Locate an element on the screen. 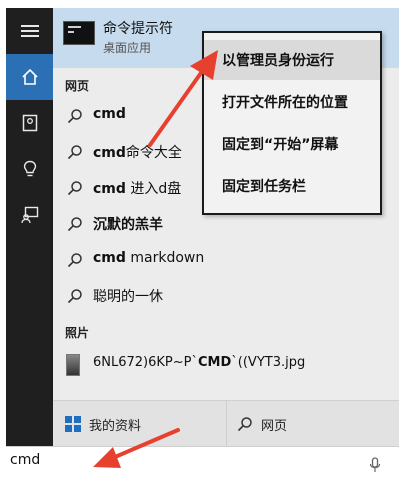 This screenshot has height=489, width=405. web-scope-label: 网页 is located at coordinates (274, 426).